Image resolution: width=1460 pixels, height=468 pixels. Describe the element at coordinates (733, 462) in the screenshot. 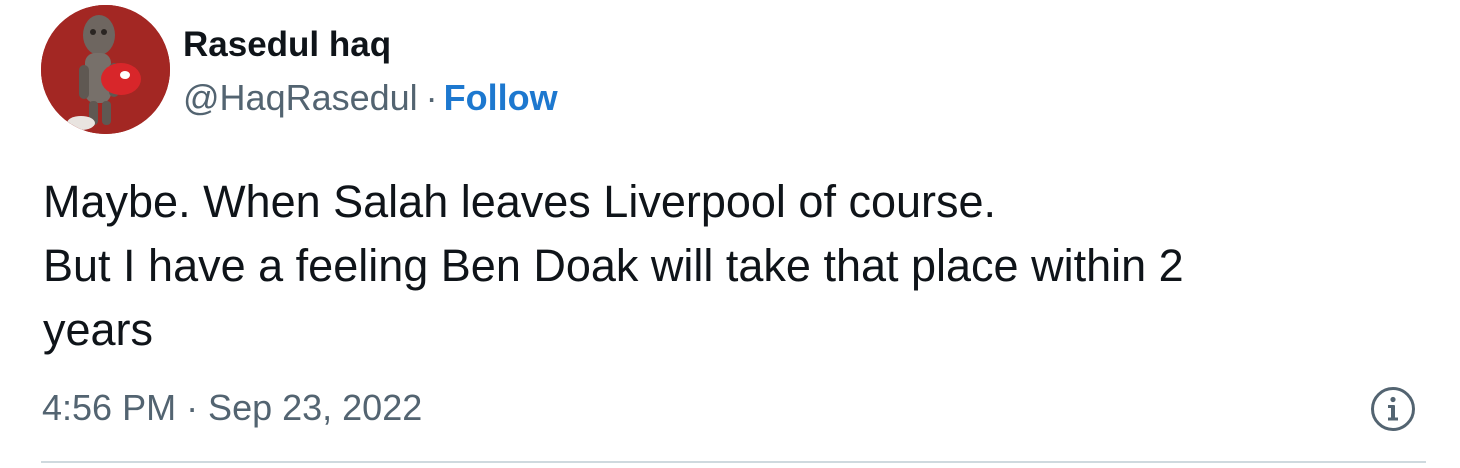

I see `divider` at that location.